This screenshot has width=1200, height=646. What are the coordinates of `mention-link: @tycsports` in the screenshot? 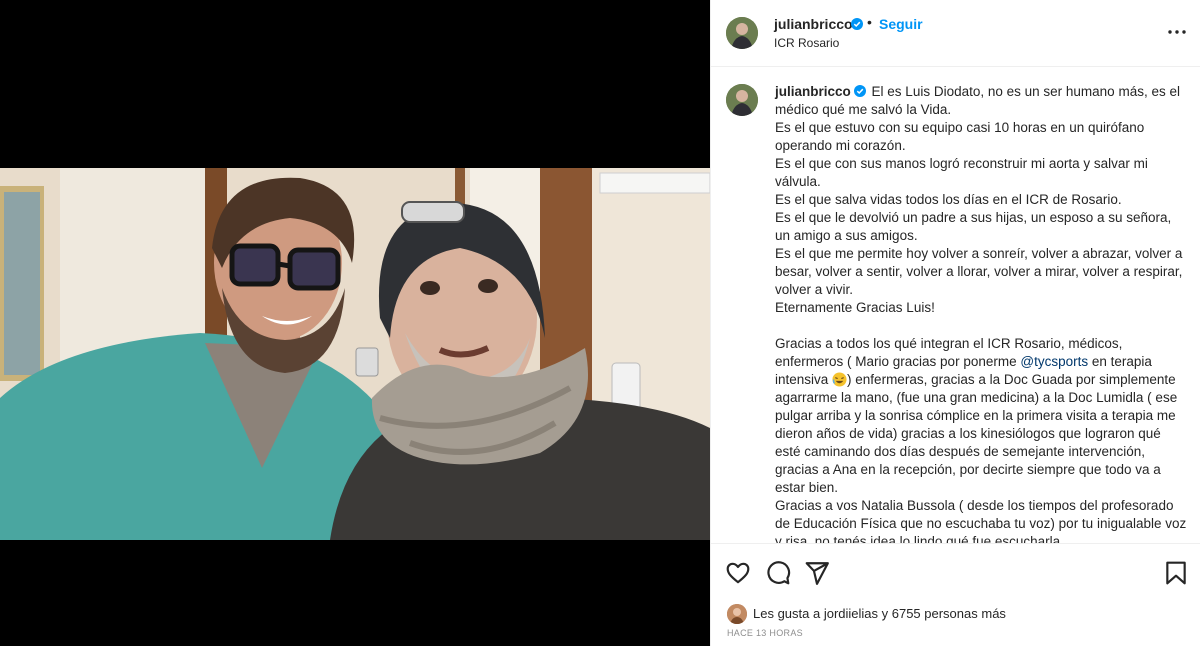 It's located at (1054, 361).